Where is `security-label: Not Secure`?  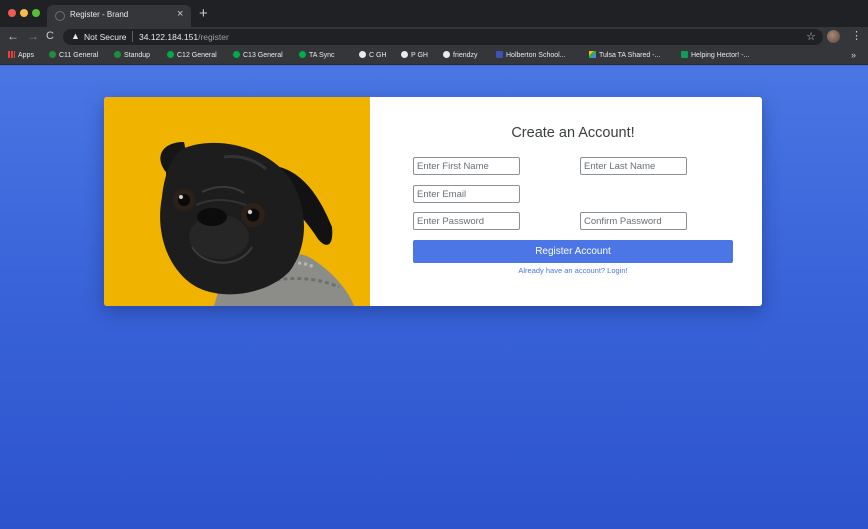 security-label: Not Secure is located at coordinates (105, 37).